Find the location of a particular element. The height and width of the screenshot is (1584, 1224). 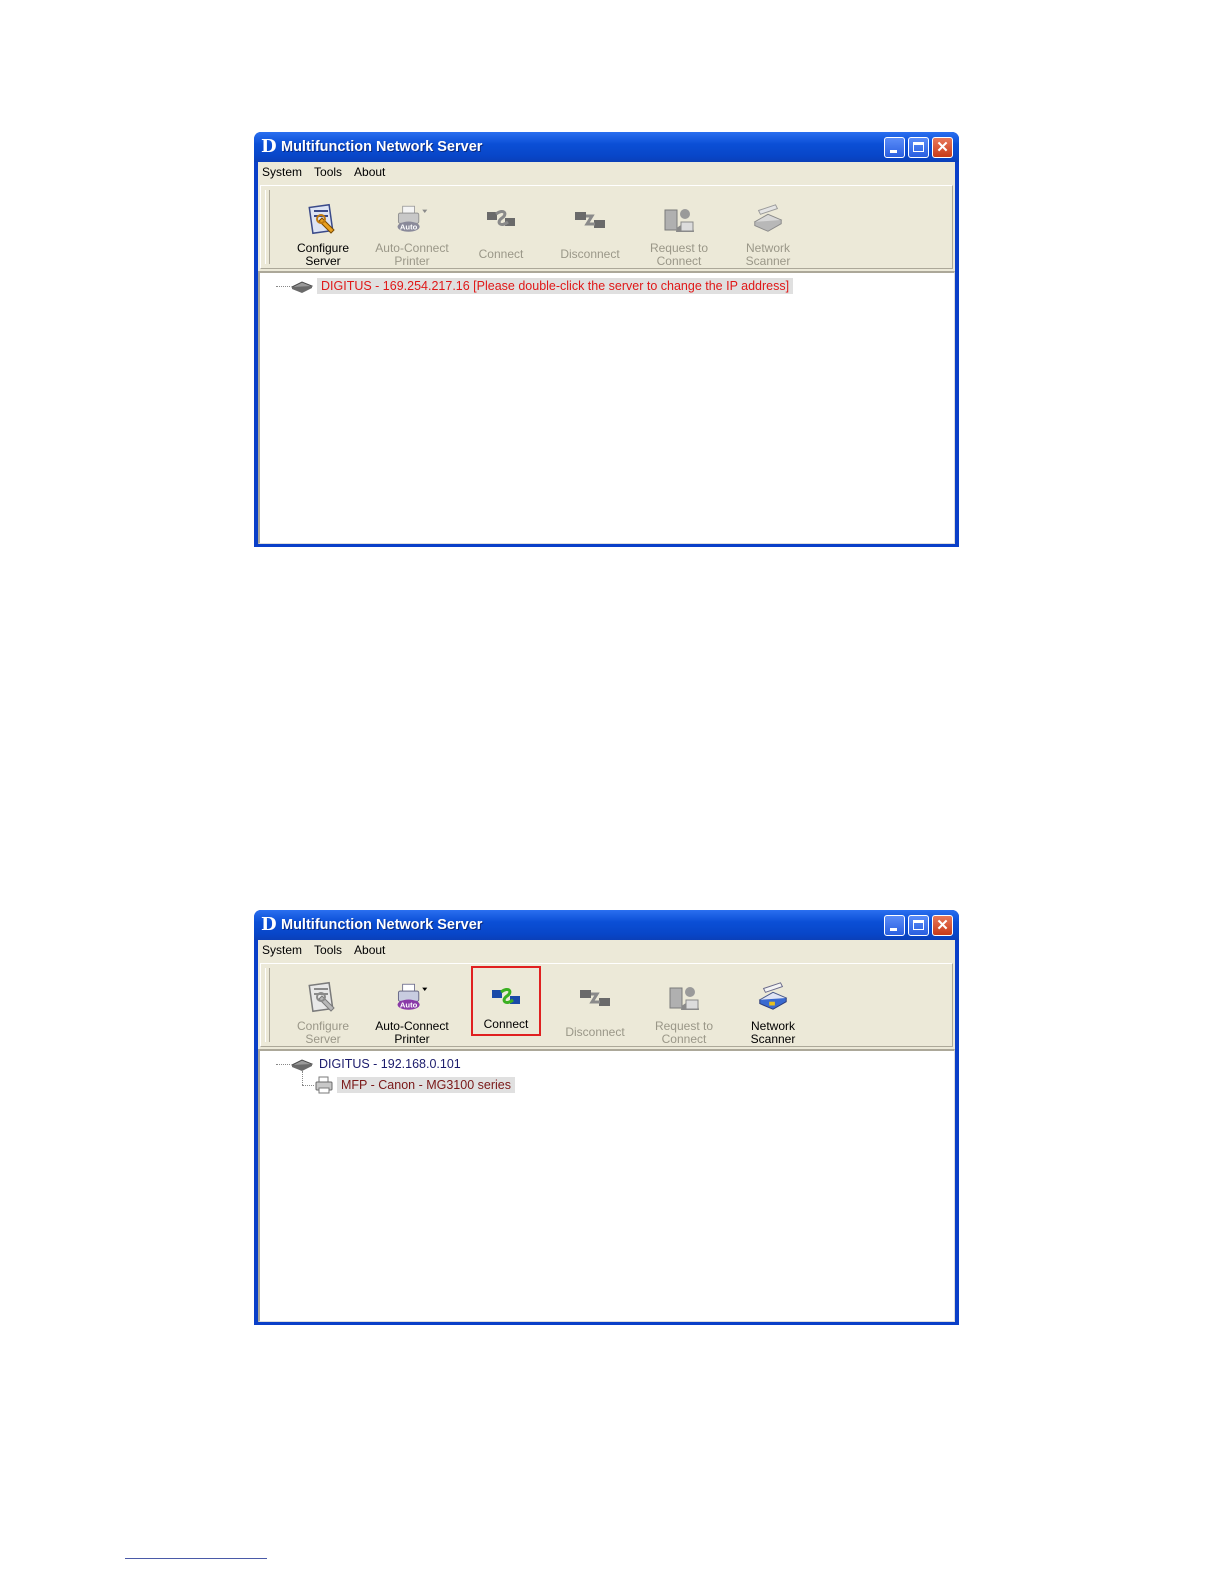

tree-device-node: MFP - Canon - MG3100 series is located at coordinates (414, 1085).